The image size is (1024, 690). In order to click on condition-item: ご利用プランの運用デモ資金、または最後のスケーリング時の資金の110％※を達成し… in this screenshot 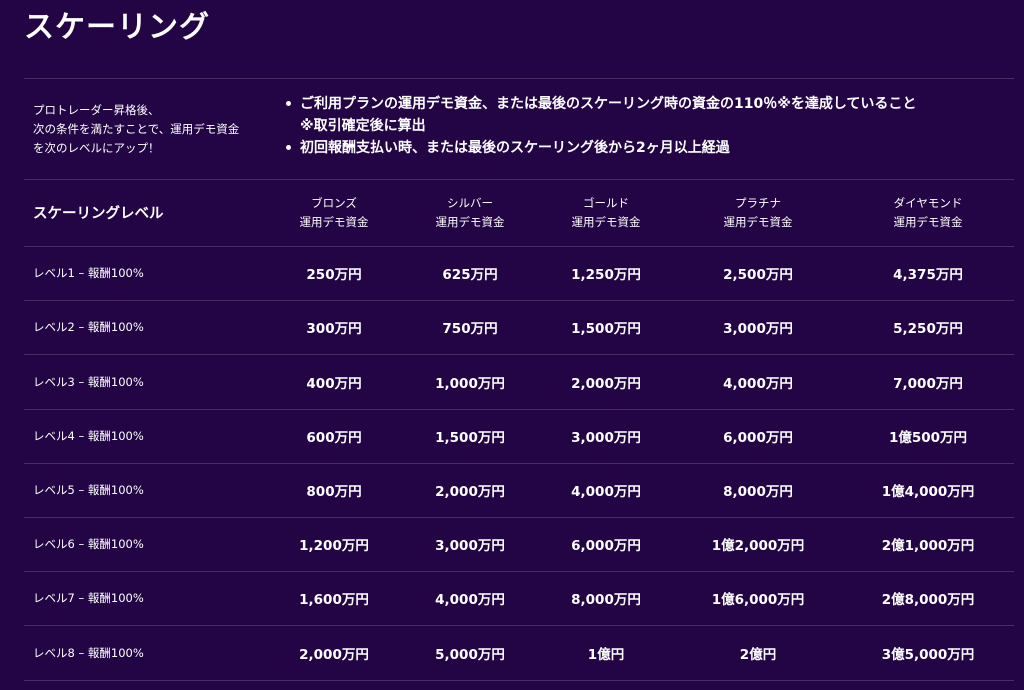, I will do `click(601, 115)`.